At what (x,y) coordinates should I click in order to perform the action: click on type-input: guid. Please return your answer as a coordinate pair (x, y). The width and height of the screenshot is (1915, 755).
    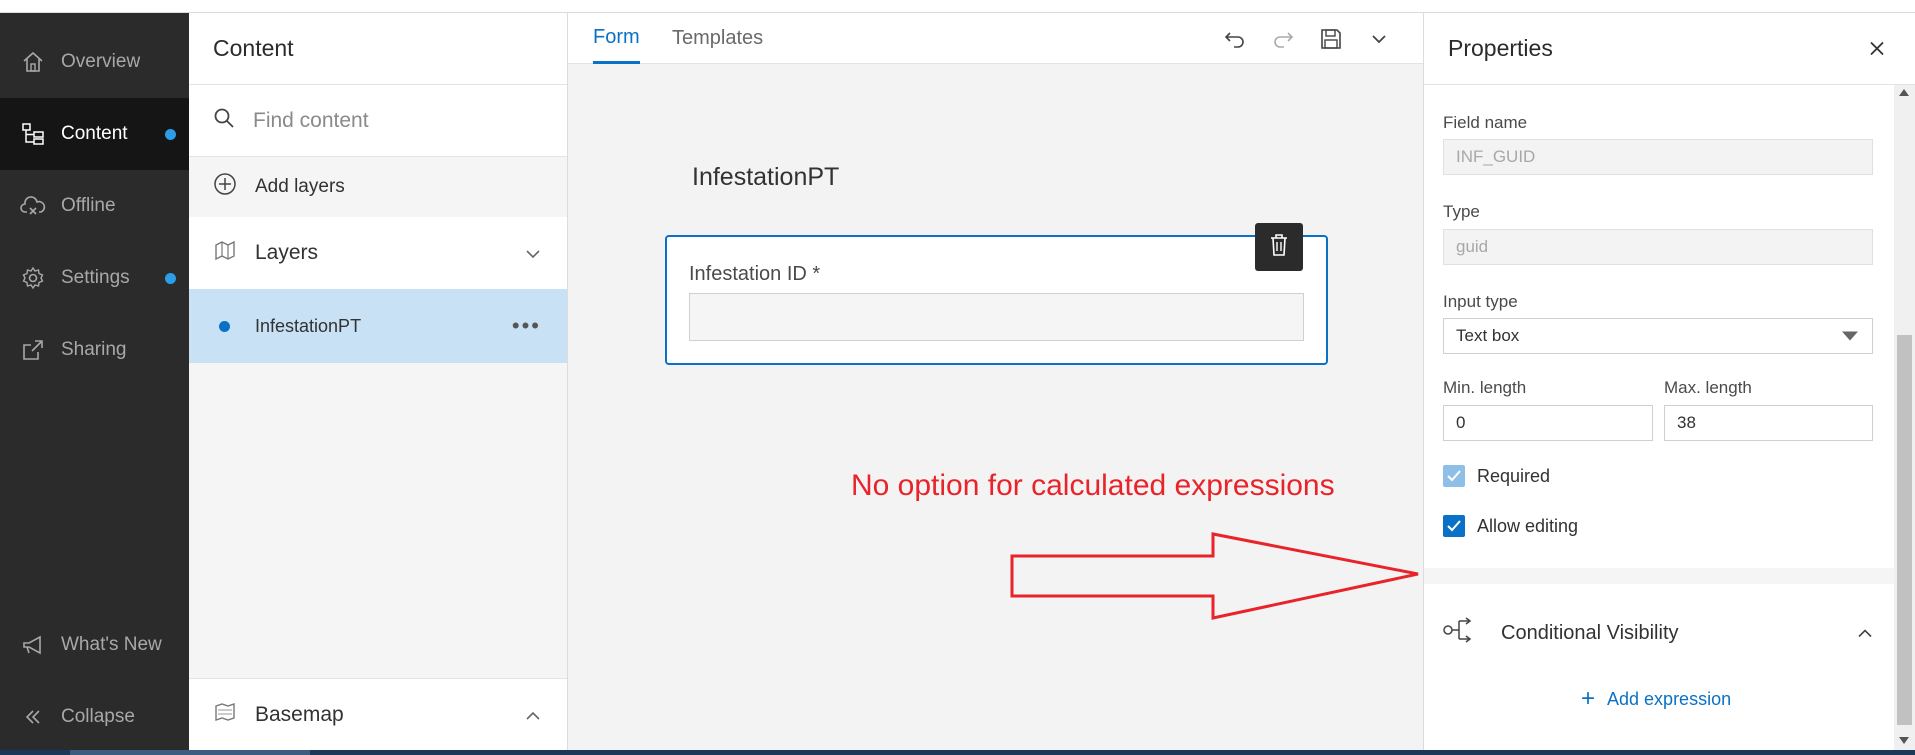
    Looking at the image, I should click on (1658, 247).